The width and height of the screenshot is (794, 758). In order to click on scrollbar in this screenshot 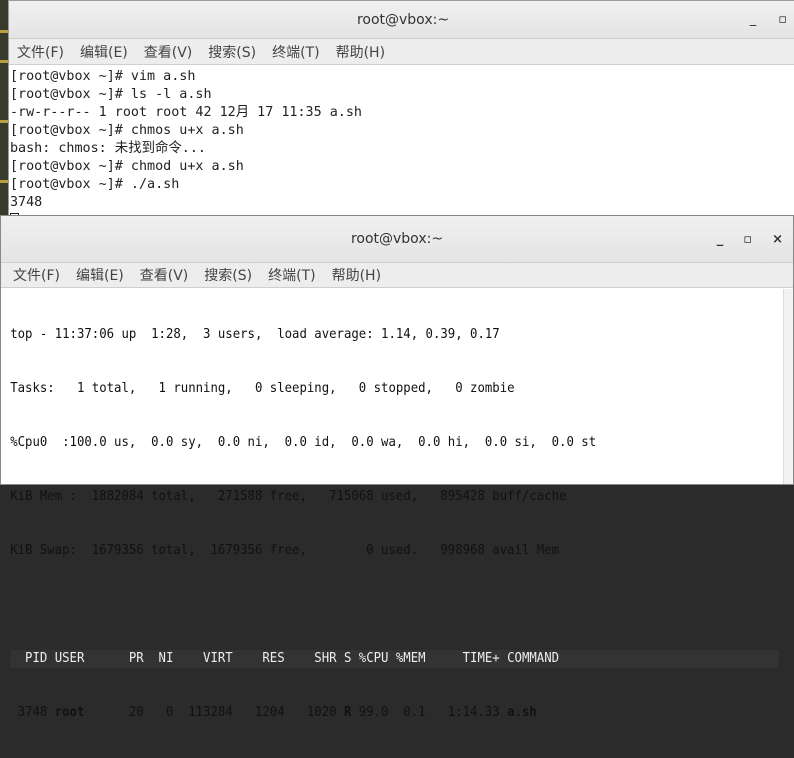, I will do `click(788, 386)`.